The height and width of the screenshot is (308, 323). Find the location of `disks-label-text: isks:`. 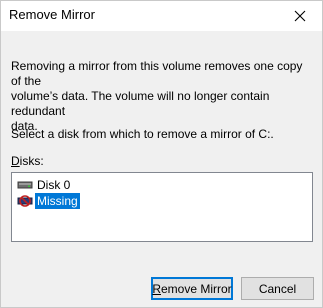

disks-label-text: isks: is located at coordinates (31, 161).